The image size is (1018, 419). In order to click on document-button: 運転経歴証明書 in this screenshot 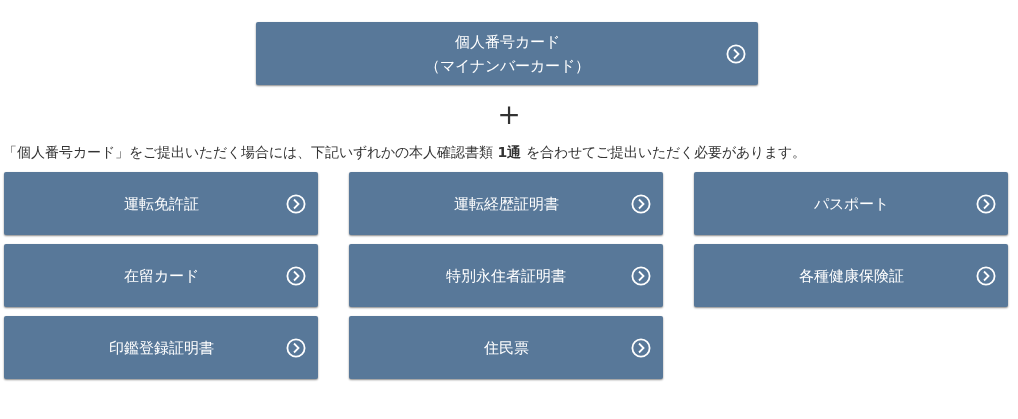, I will do `click(506, 203)`.